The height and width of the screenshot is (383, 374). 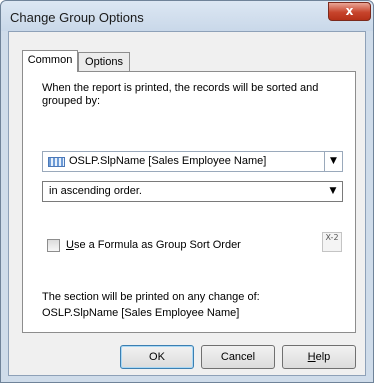 I want to click on group-field-dropdown: OSLP.SlpName [Sales Employee Name] ▼, so click(x=192, y=161).